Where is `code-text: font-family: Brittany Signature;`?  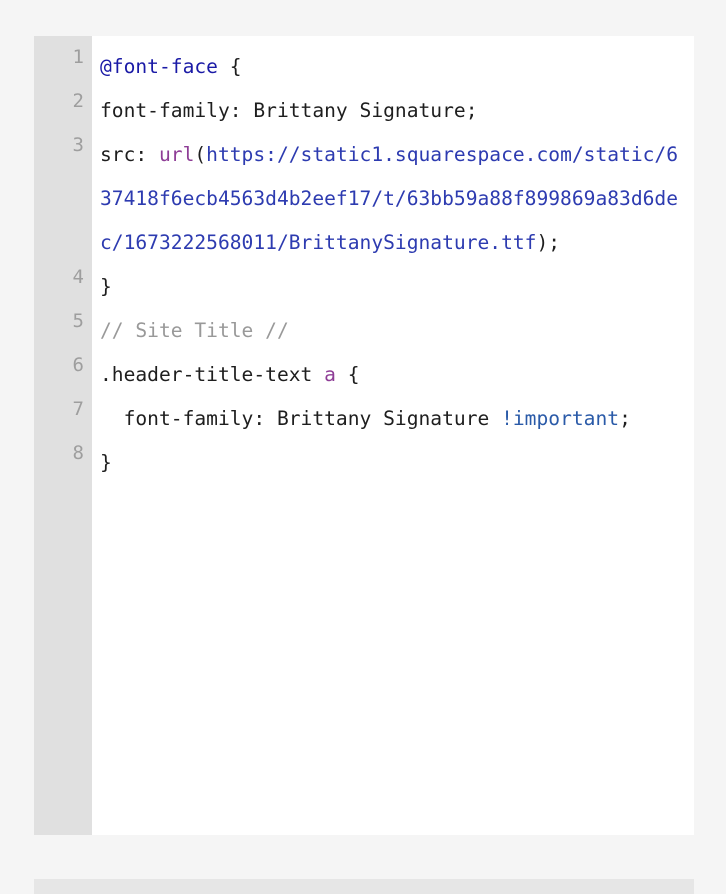
code-text: font-family: Brittany Signature; is located at coordinates (390, 111).